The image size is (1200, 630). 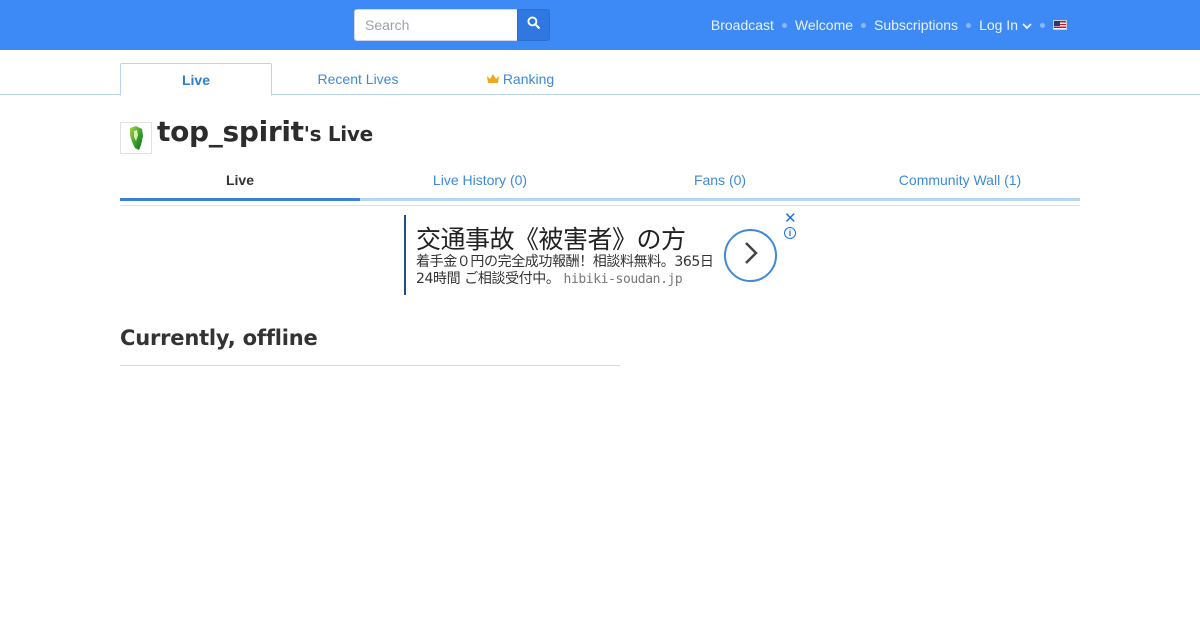 What do you see at coordinates (916, 25) in the screenshot?
I see `nav-subscriptions-link: Subscriptions` at bounding box center [916, 25].